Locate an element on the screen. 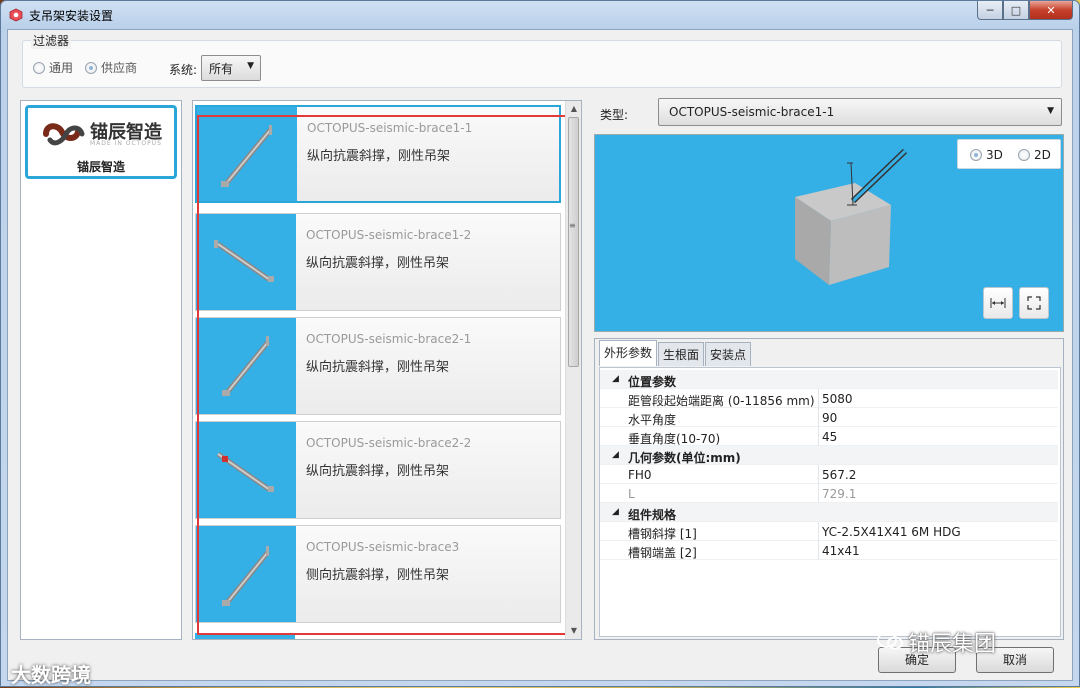  measure-icon is located at coordinates (998, 303).